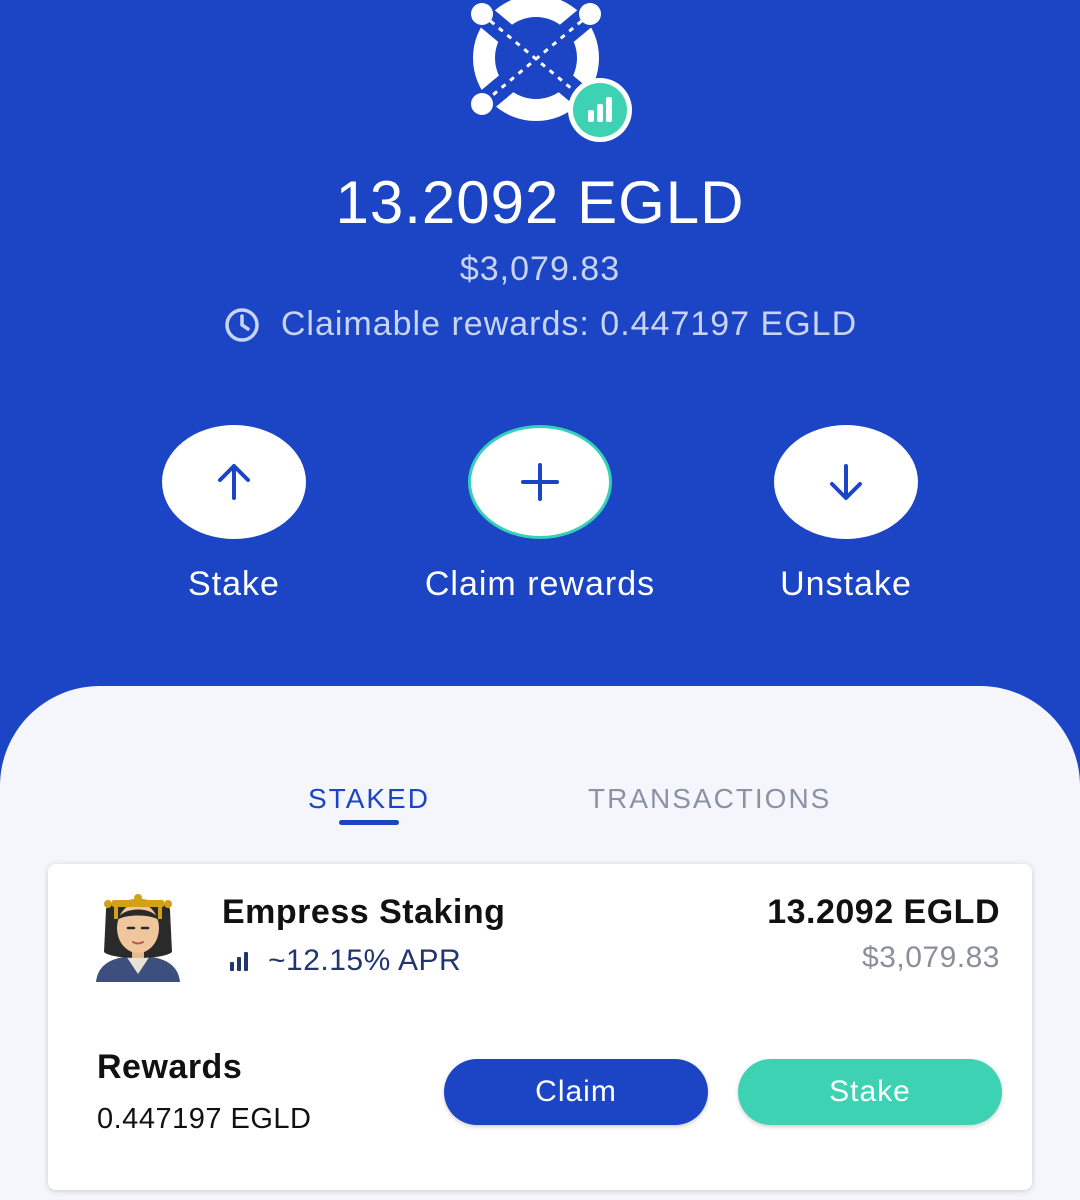  I want to click on provider-apr: ~12.15% APR, so click(344, 961).